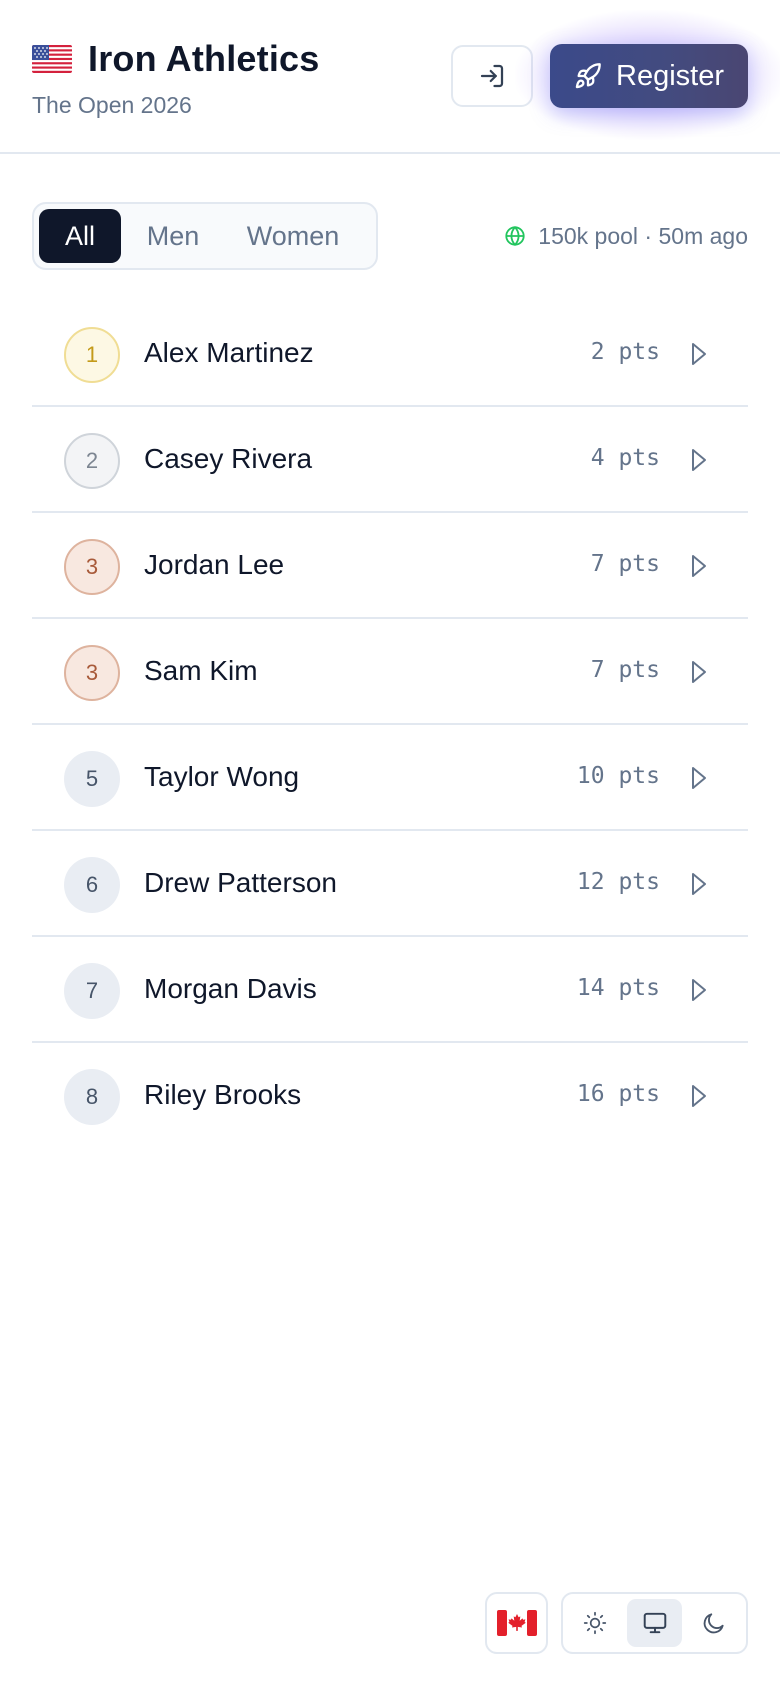  I want to click on brand: Iron Athletics The Open 2026, so click(176, 78).